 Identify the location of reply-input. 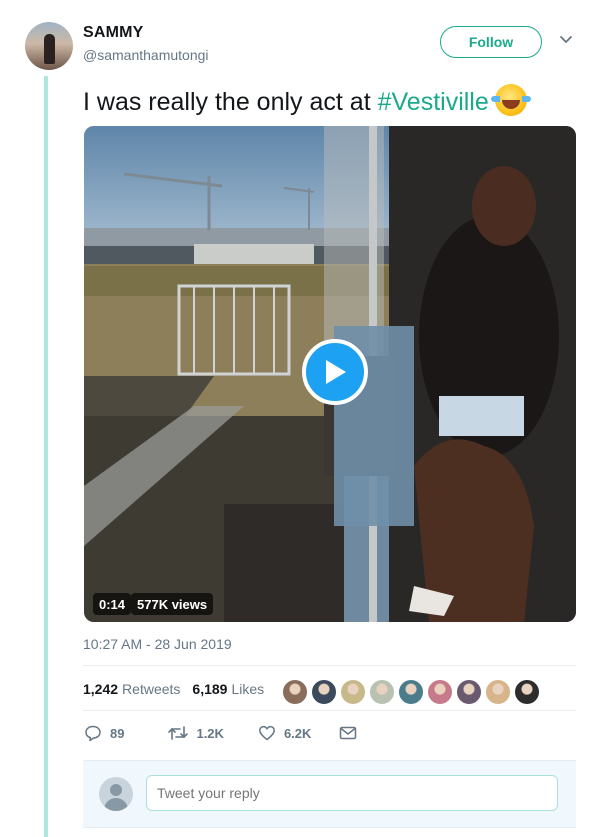
(352, 793).